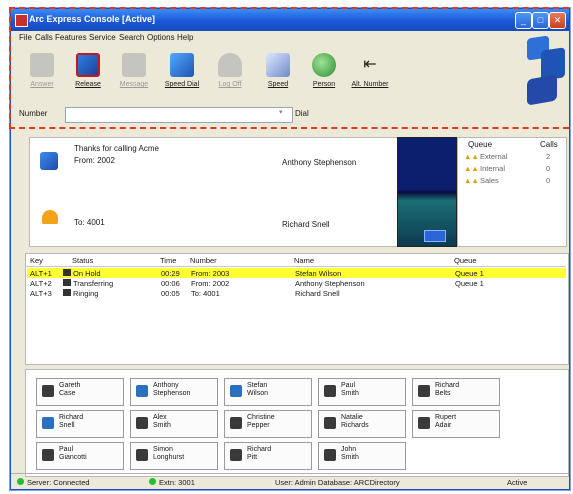 The height and width of the screenshot is (494, 573). What do you see at coordinates (319, 162) in the screenshot?
I see `from-name: Anthony Stephenson` at bounding box center [319, 162].